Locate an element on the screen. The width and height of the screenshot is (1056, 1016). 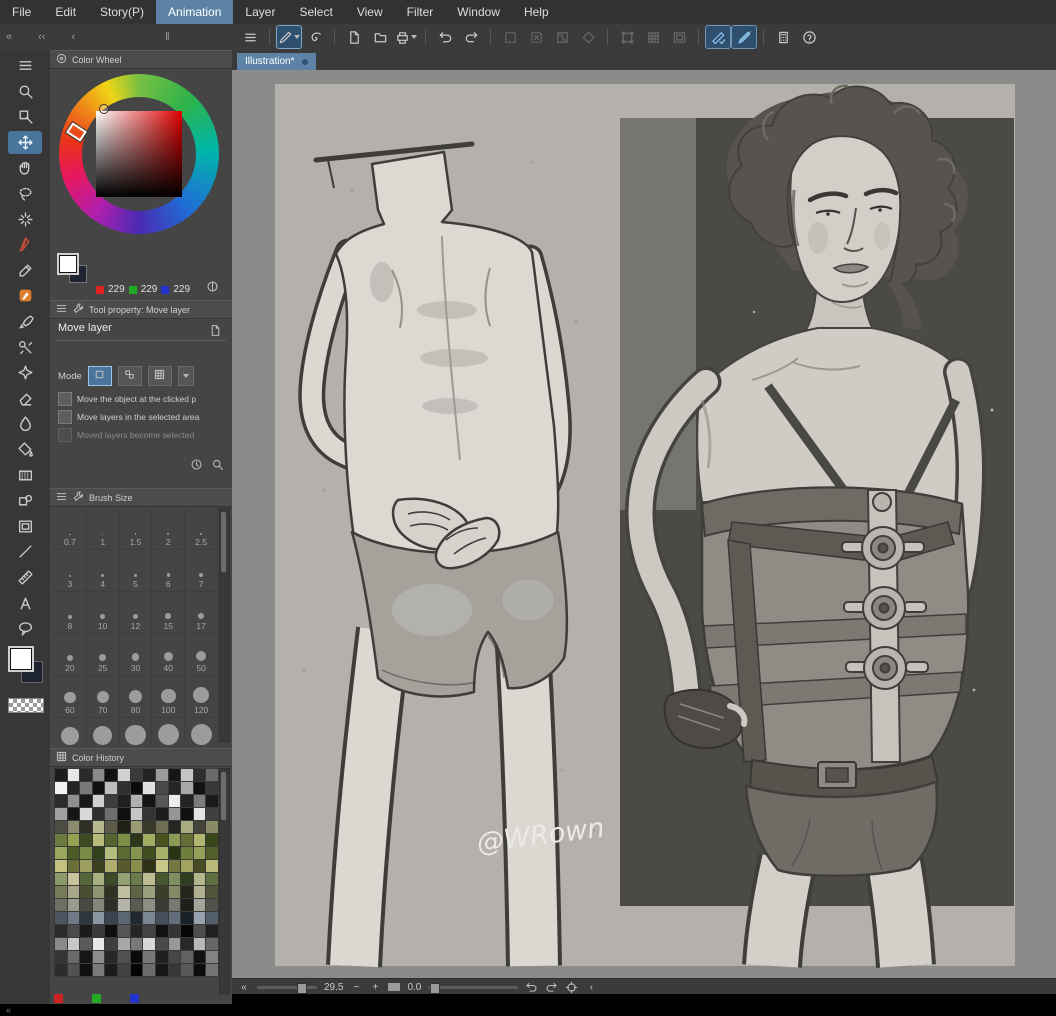
fit-screen-icon is located at coordinates (394, 987).